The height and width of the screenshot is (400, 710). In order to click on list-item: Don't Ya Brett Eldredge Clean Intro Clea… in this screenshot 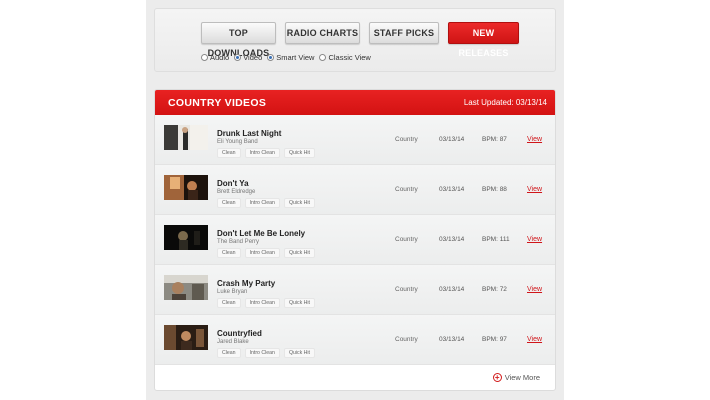, I will do `click(355, 190)`.